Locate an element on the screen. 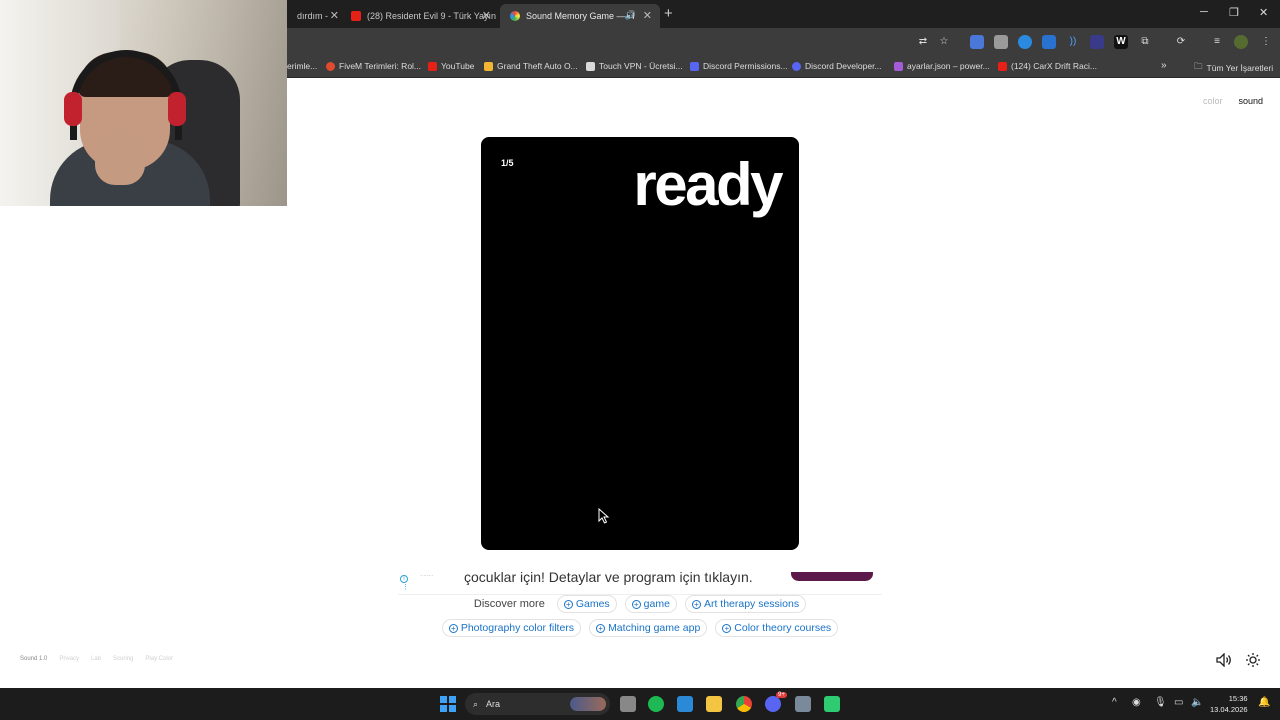  profile-avatar-icon is located at coordinates (1241, 42).